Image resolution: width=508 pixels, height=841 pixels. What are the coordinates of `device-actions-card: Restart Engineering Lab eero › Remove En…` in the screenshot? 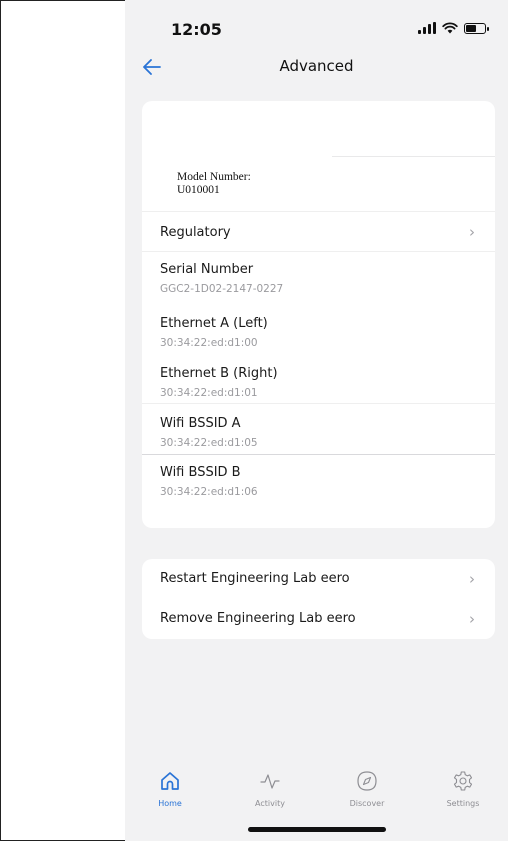 It's located at (318, 599).